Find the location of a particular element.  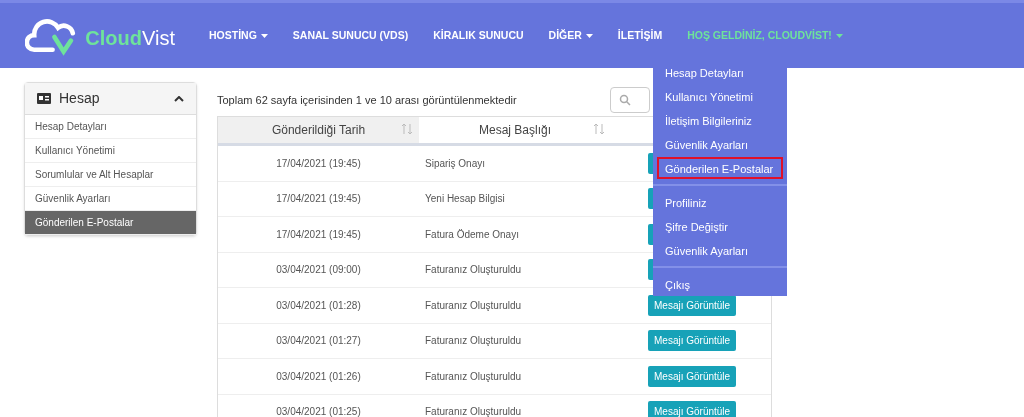

table-cell-text: 03/04/2021 (01:27) is located at coordinates (318, 341).